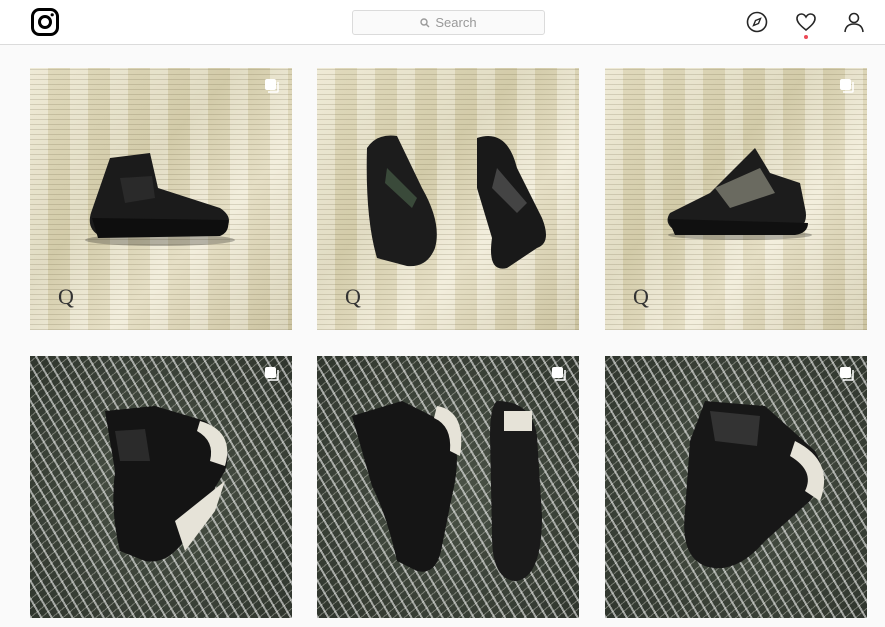  Describe the element at coordinates (456, 22) in the screenshot. I see `search-placeholder: Search` at that location.